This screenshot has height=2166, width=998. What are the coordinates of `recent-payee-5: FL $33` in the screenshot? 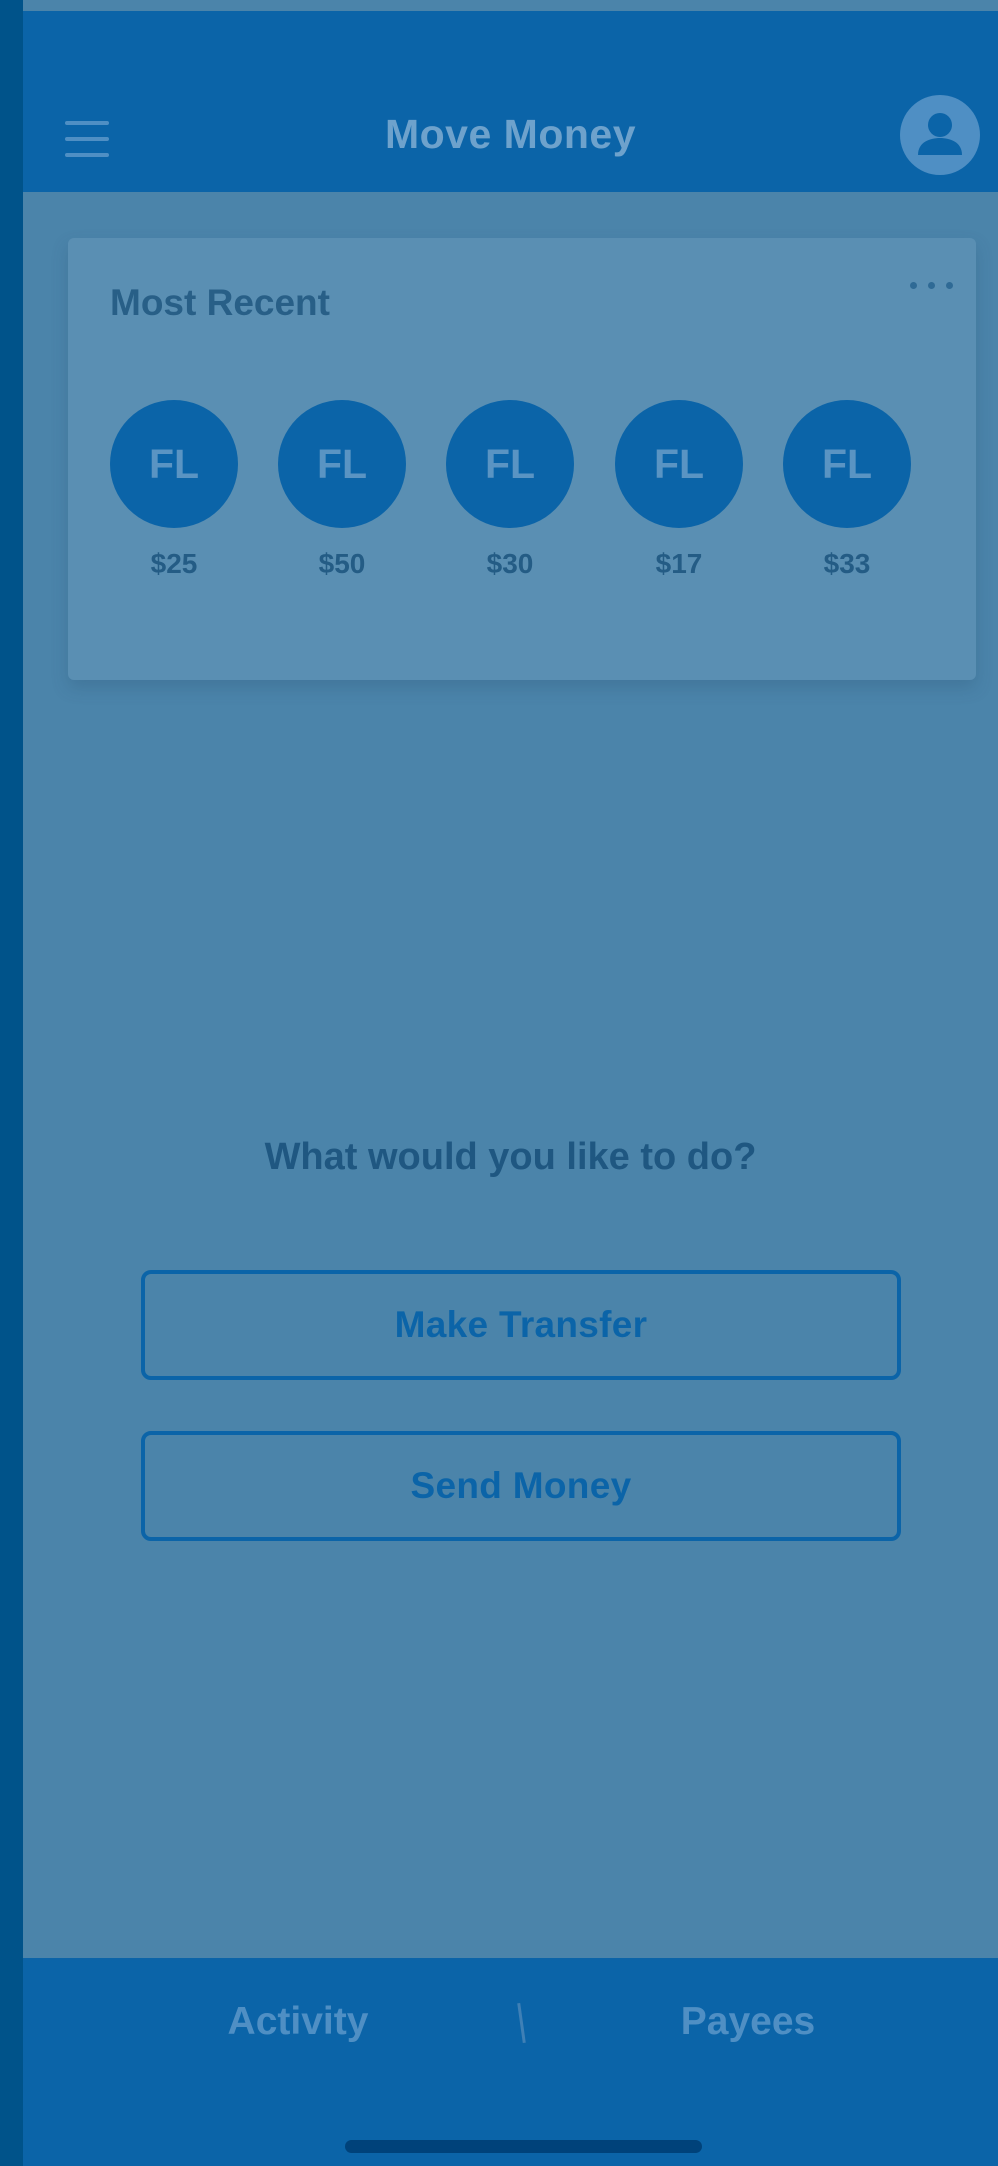 It's located at (847, 495).